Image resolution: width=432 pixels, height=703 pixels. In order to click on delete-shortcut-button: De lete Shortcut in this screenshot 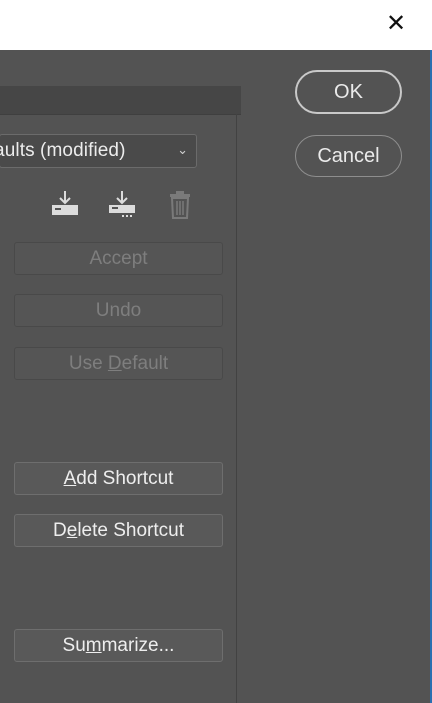, I will do `click(118, 530)`.